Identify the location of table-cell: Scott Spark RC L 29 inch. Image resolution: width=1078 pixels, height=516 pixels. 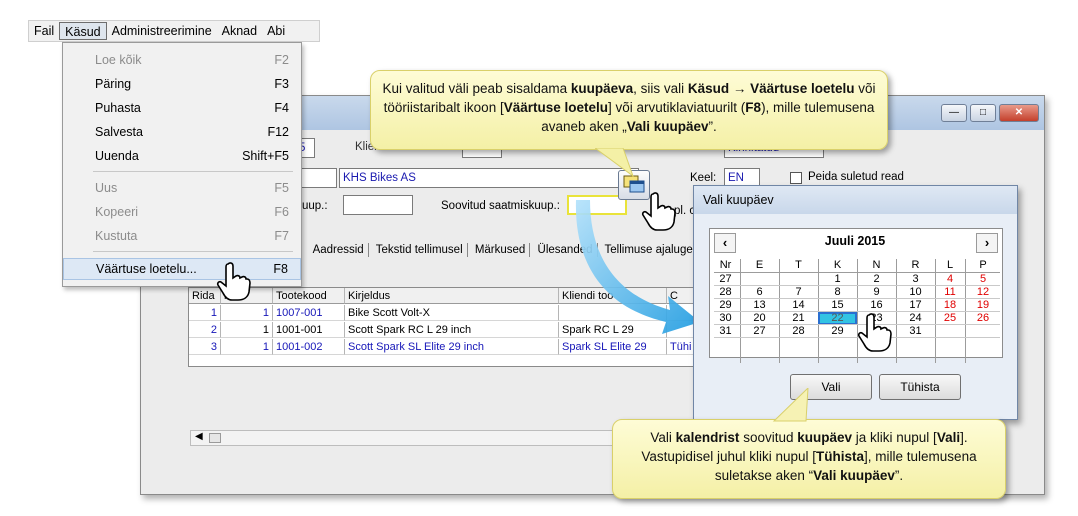
(452, 330).